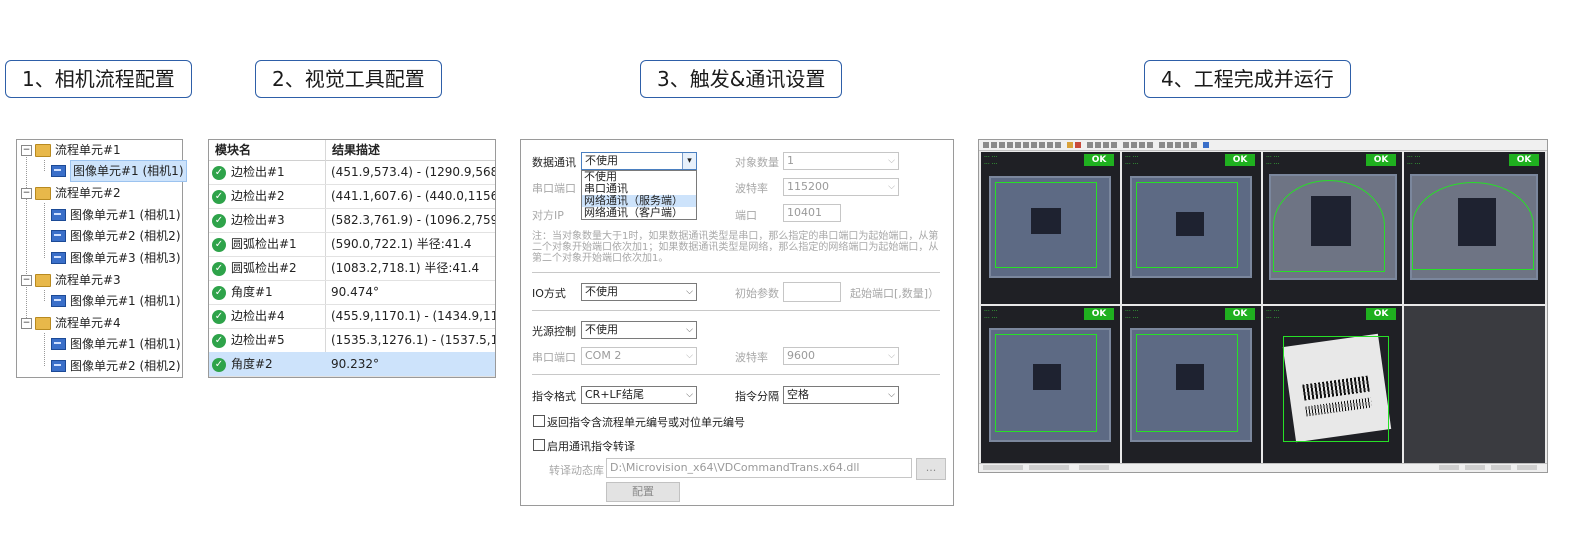 Image resolution: width=1580 pixels, height=560 pixels. Describe the element at coordinates (841, 187) in the screenshot. I see `baud-select: 115200 ⌵` at that location.